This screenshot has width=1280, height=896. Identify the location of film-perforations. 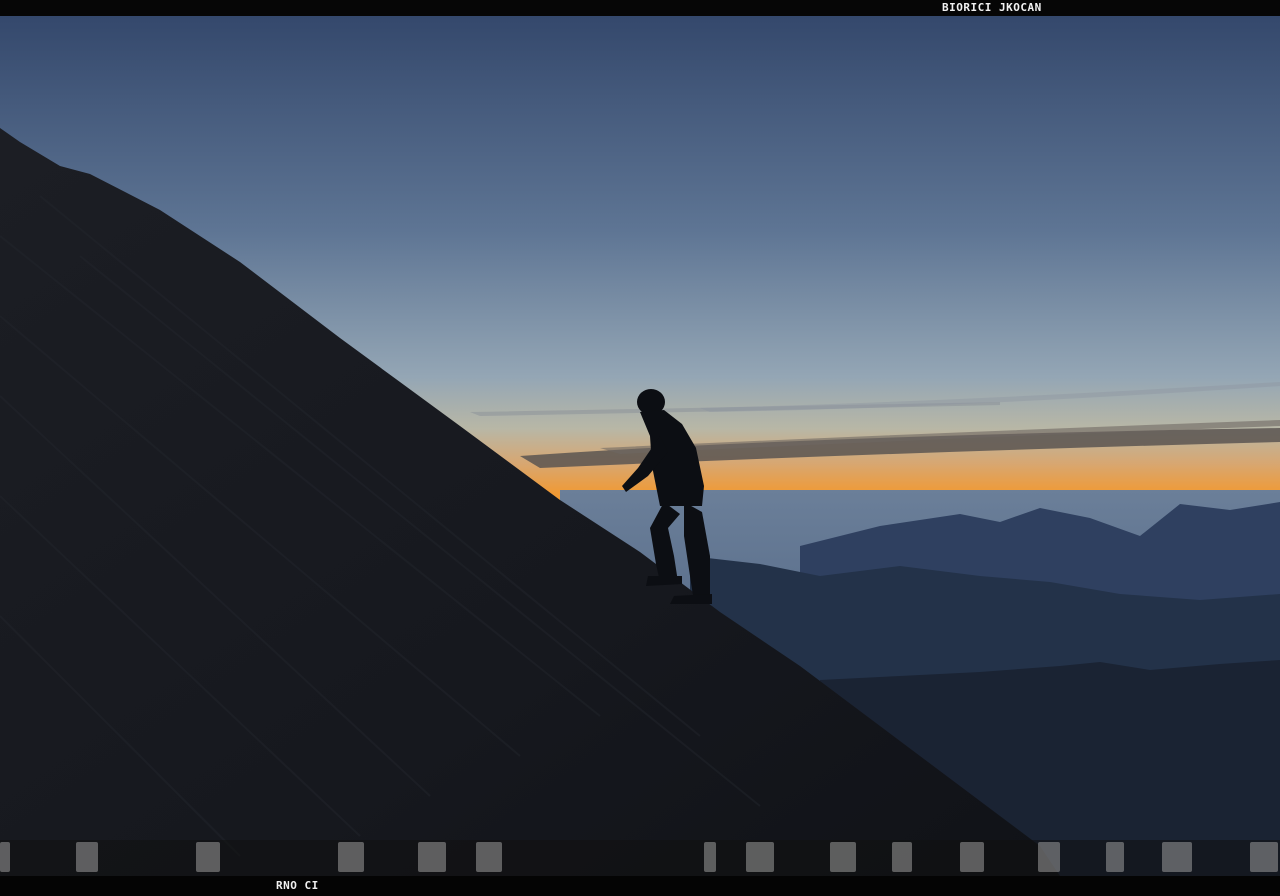
(640, 858).